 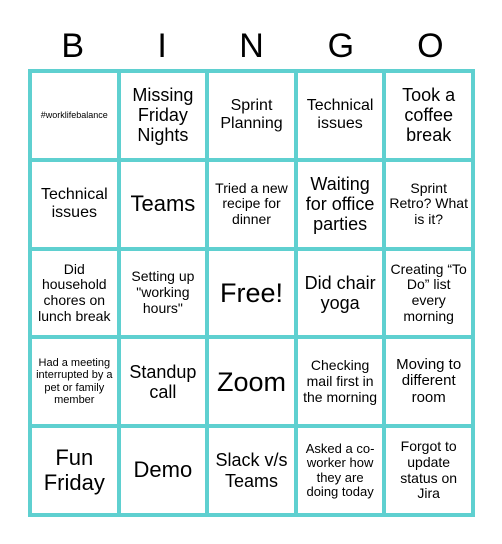 I want to click on header-letter-g: G, so click(x=341, y=46).